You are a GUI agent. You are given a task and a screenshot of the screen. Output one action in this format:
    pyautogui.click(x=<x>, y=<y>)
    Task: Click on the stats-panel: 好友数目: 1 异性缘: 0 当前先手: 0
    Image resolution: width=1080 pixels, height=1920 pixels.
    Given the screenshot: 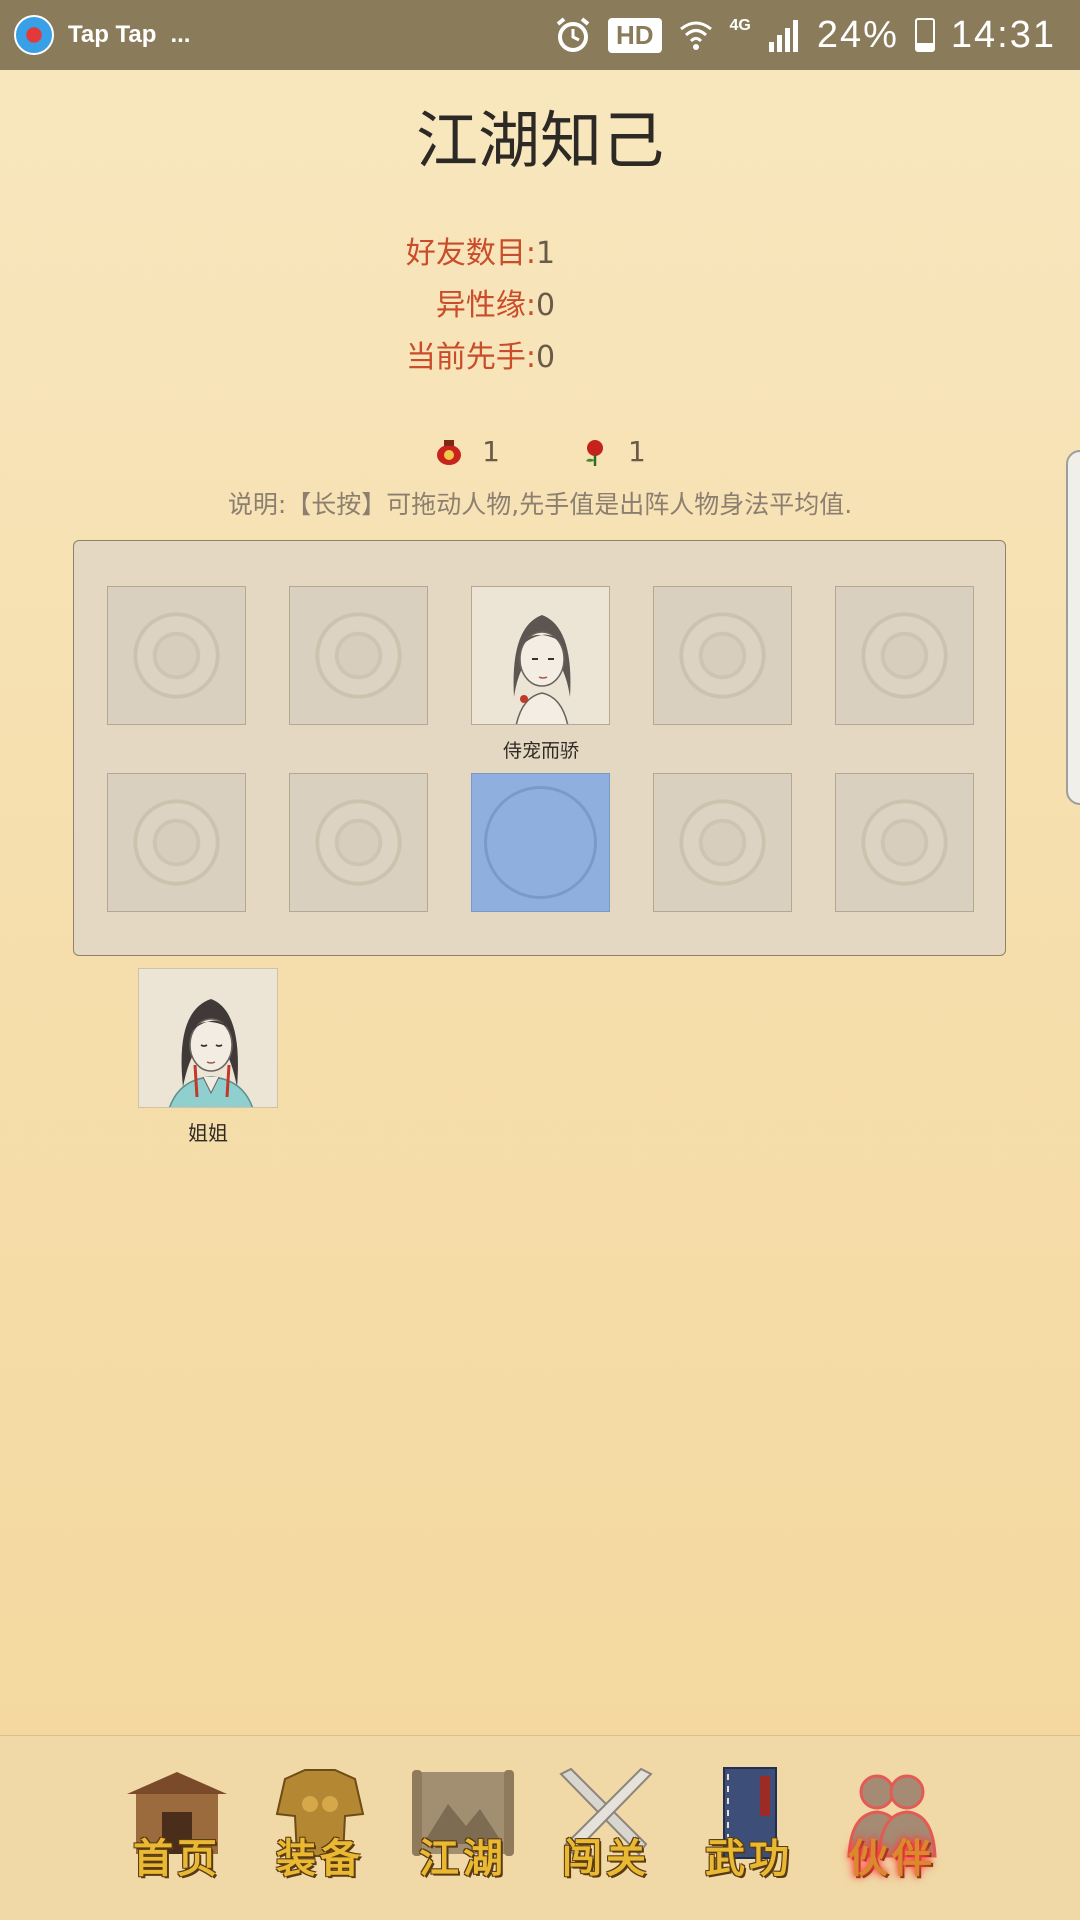 What is the action you would take?
    pyautogui.click(x=540, y=308)
    